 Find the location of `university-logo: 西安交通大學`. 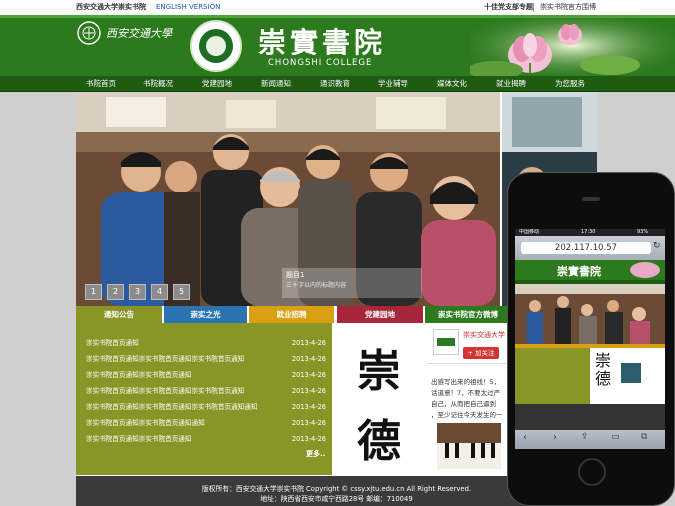

university-logo: 西安交通大學 is located at coordinates (126, 33).